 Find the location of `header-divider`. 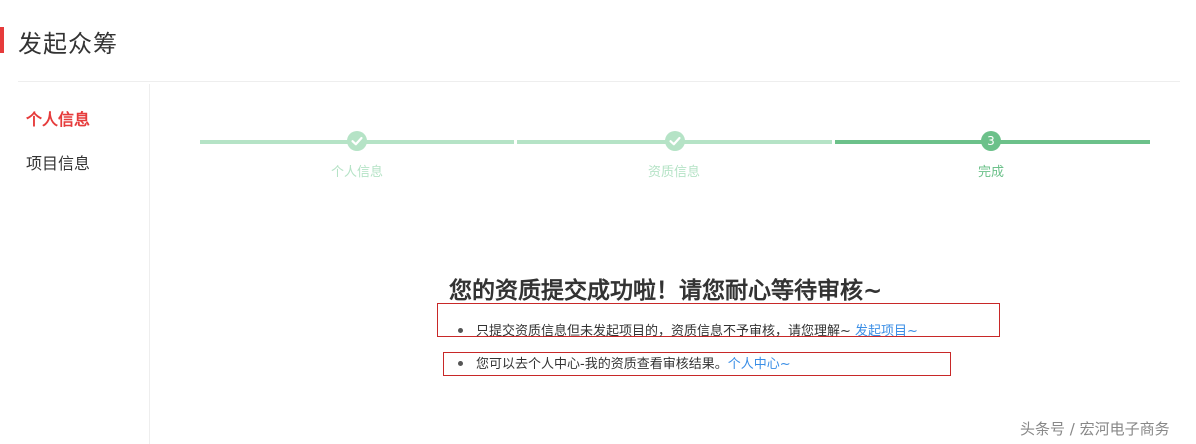

header-divider is located at coordinates (599, 81).